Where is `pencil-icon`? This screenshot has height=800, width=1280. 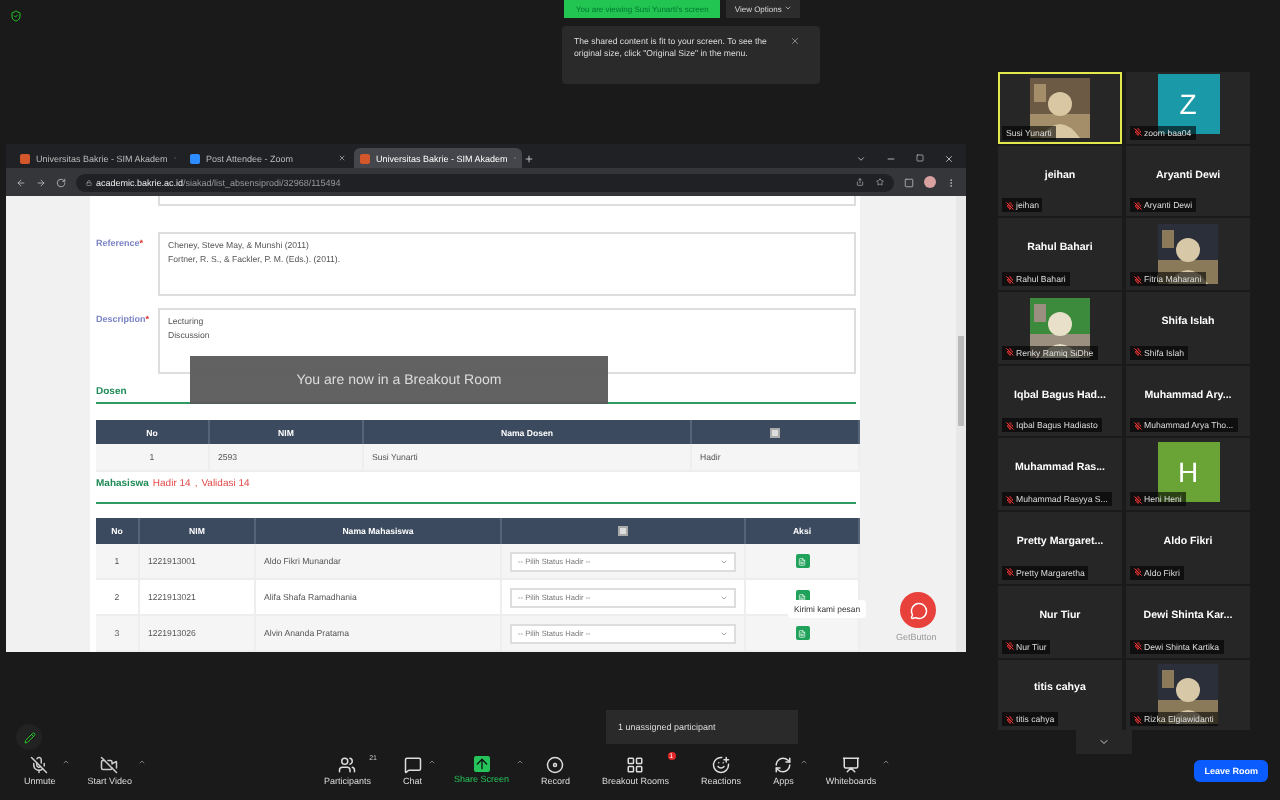
pencil-icon is located at coordinates (29, 737).